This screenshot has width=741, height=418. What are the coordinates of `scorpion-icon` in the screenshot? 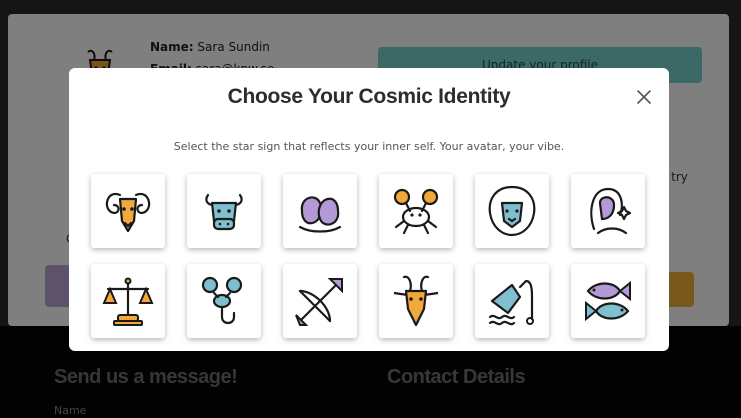 It's located at (222, 300).